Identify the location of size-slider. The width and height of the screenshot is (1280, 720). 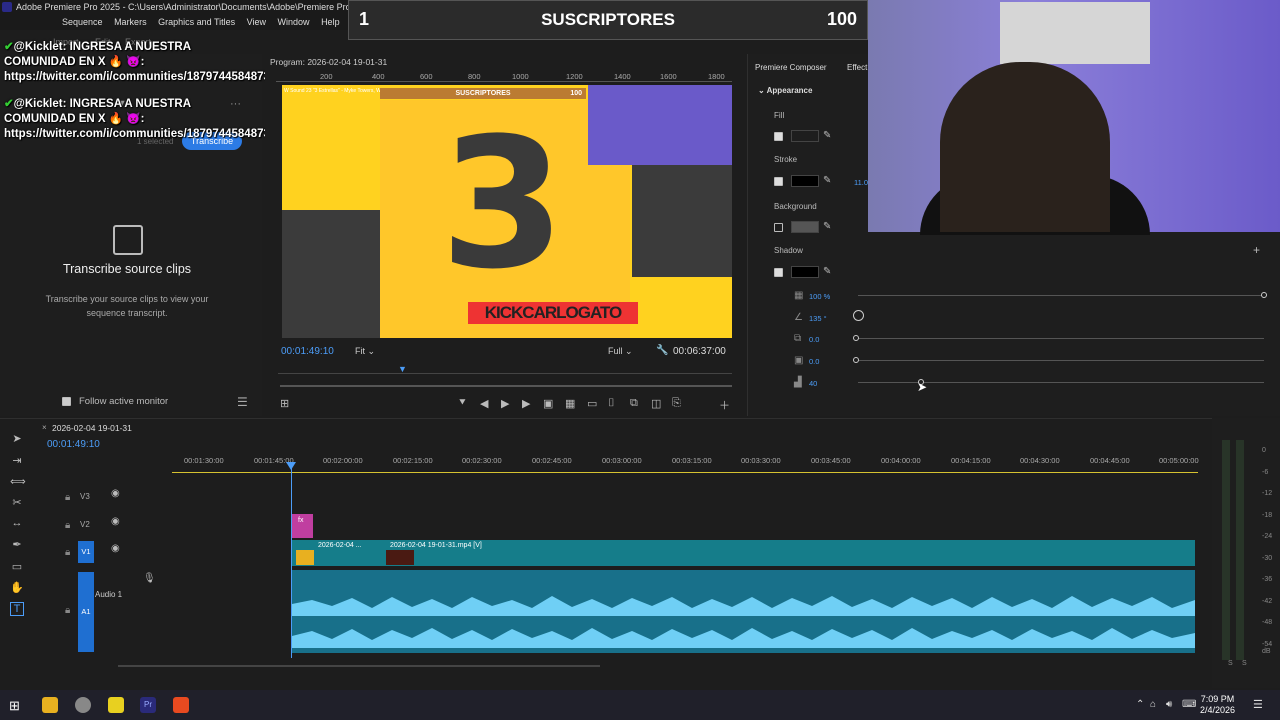
(1061, 360).